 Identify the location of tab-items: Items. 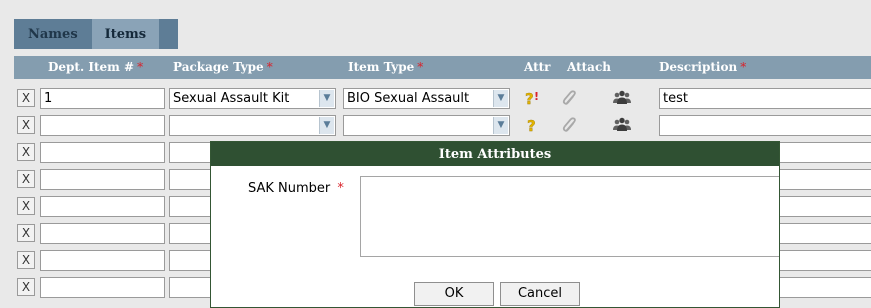
(125, 34).